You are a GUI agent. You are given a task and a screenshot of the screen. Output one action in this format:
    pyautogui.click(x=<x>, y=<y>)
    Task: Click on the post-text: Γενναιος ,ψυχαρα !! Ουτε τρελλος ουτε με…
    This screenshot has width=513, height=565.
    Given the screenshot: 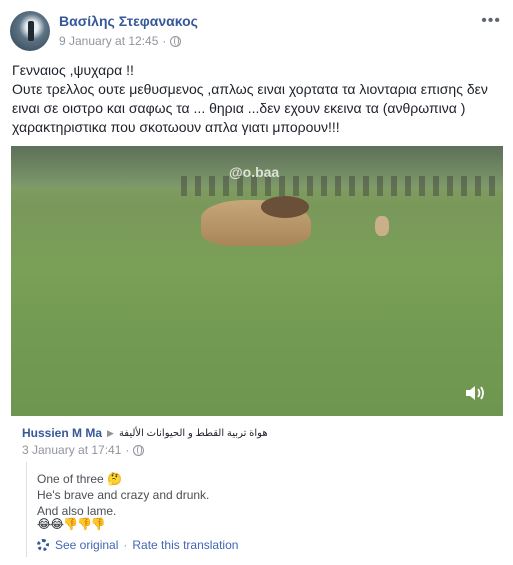 What is the action you would take?
    pyautogui.click(x=257, y=99)
    